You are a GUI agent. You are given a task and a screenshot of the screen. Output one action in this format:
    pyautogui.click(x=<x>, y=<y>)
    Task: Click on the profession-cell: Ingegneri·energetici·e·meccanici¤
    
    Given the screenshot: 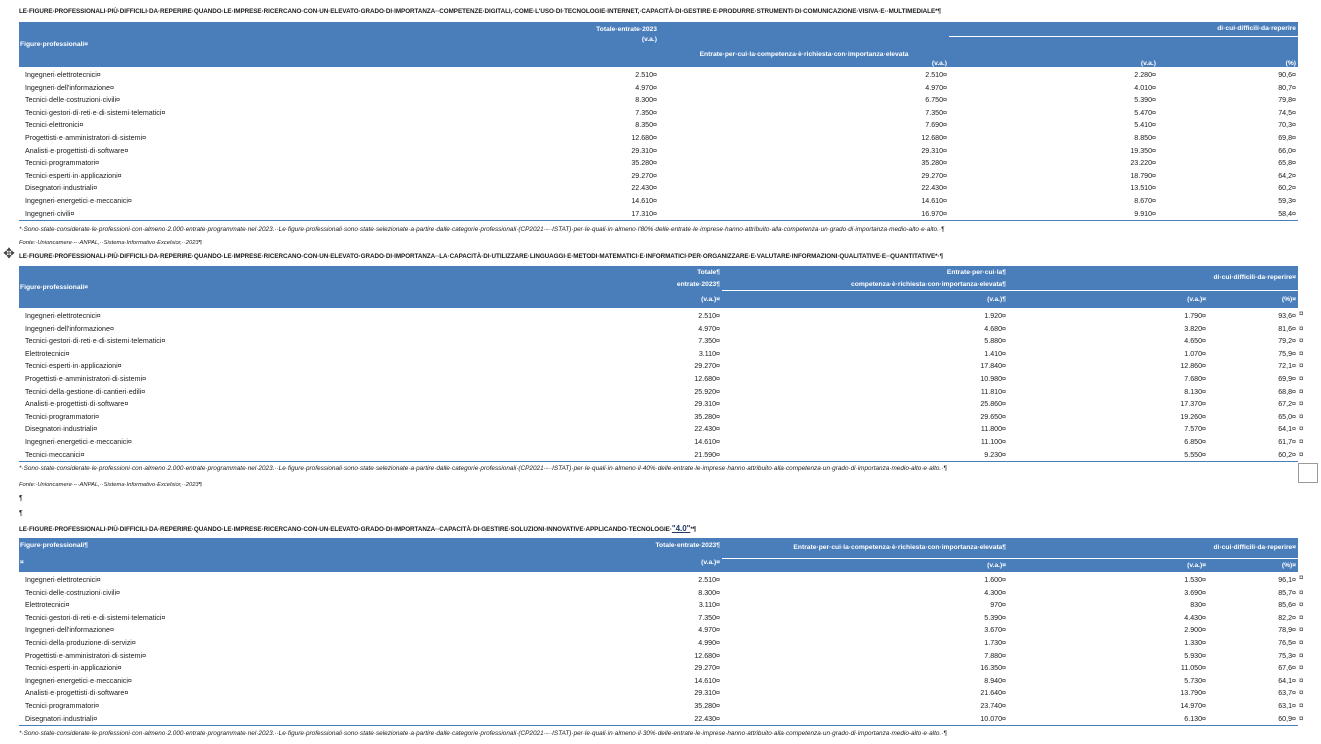 What is the action you would take?
    pyautogui.click(x=78, y=200)
    